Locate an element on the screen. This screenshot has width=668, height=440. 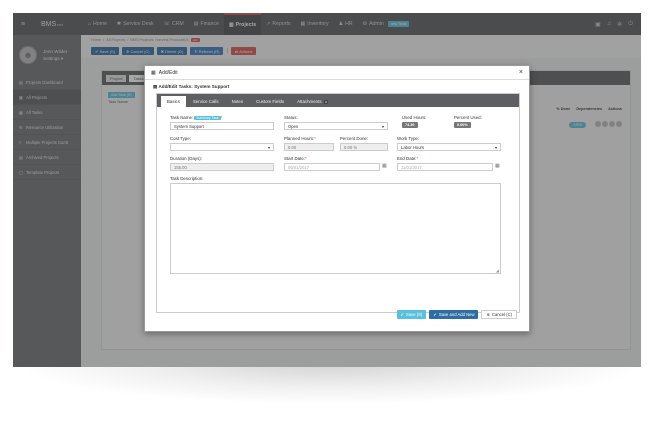
close-icon: × is located at coordinates (521, 72).